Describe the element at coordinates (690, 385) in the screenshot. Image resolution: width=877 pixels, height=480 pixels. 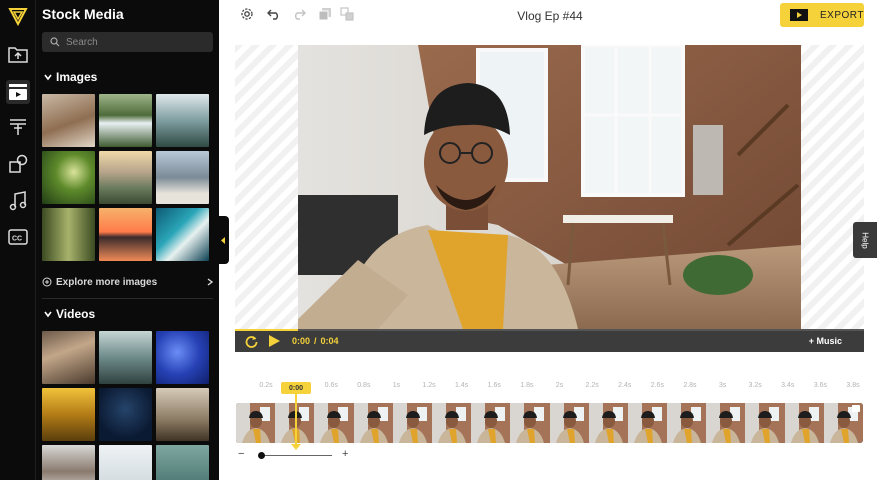
I see `ruler-tick-label: 2.8s` at that location.